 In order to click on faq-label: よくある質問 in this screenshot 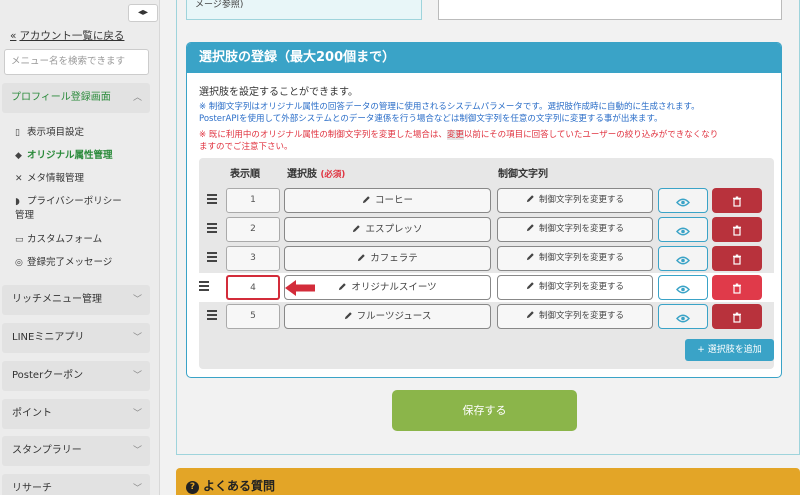, I will do `click(239, 486)`.